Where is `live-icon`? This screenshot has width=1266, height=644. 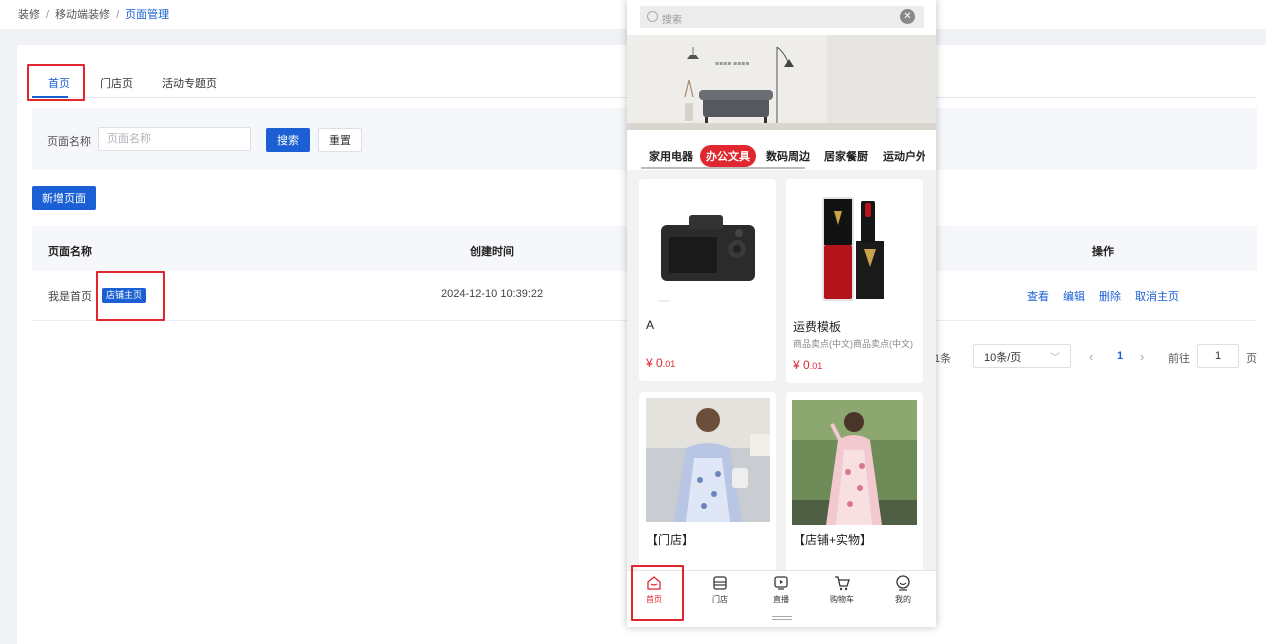
live-icon is located at coordinates (781, 583).